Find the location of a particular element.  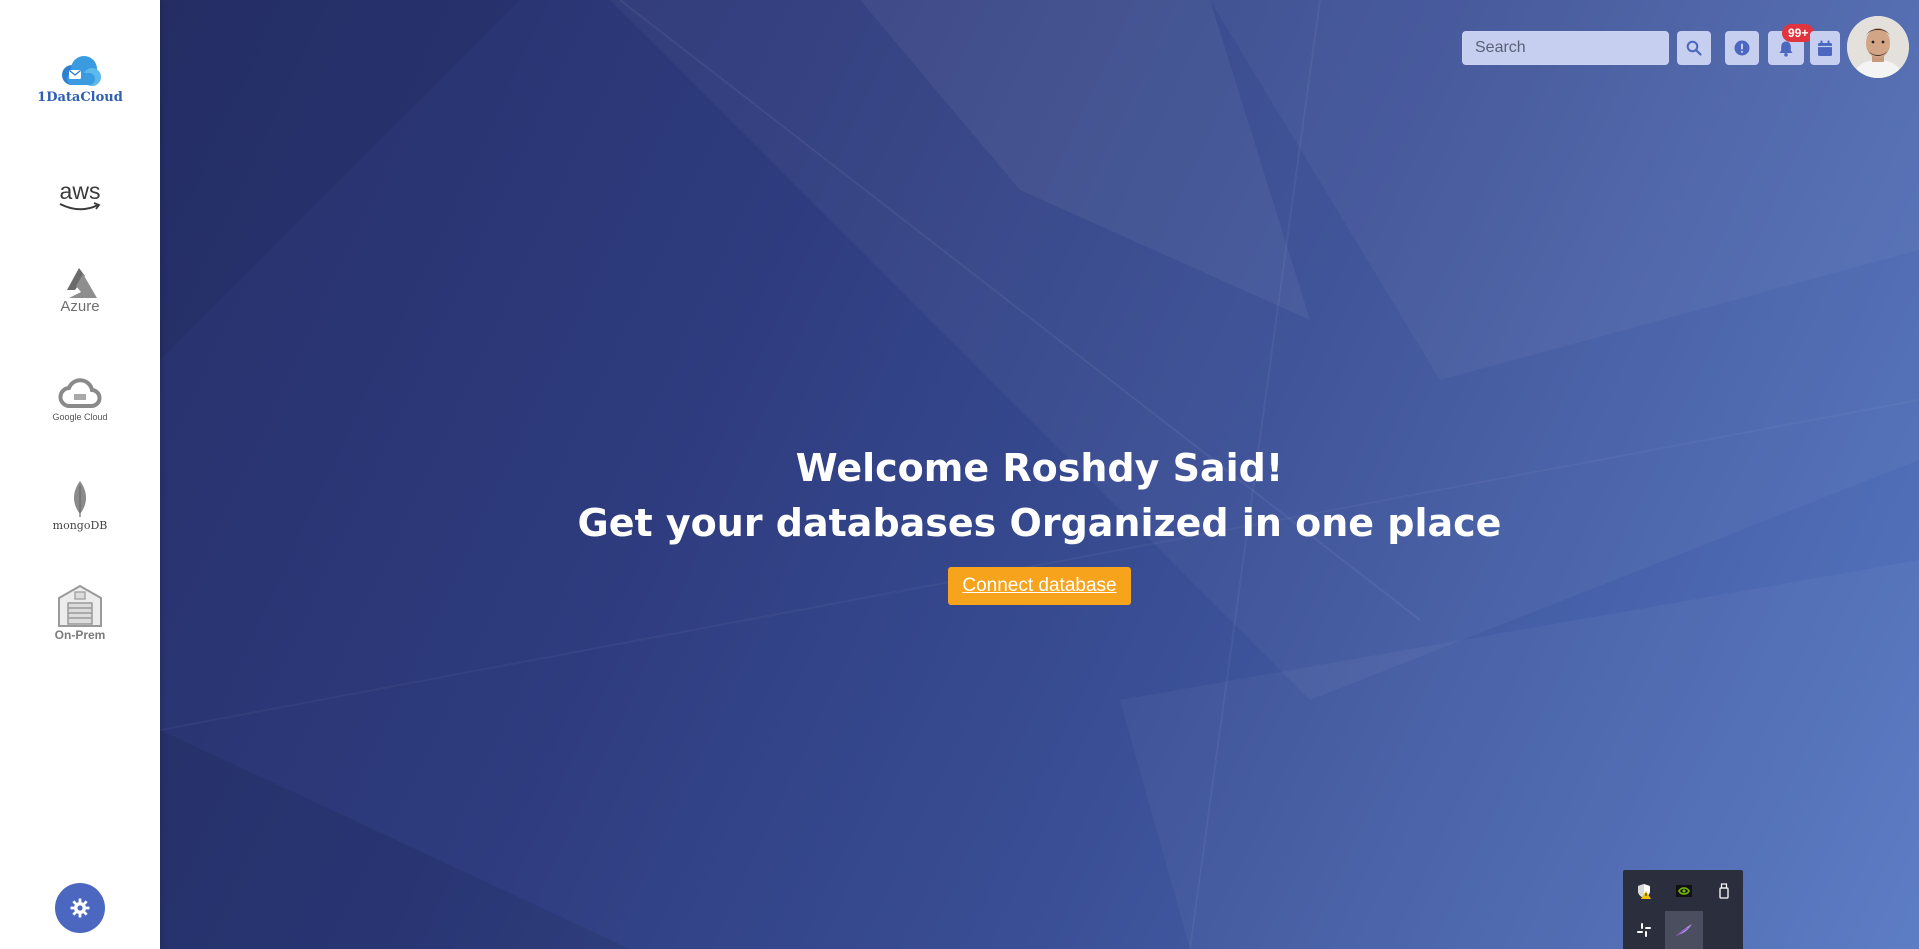

google-cloud-icon is located at coordinates (80, 393).